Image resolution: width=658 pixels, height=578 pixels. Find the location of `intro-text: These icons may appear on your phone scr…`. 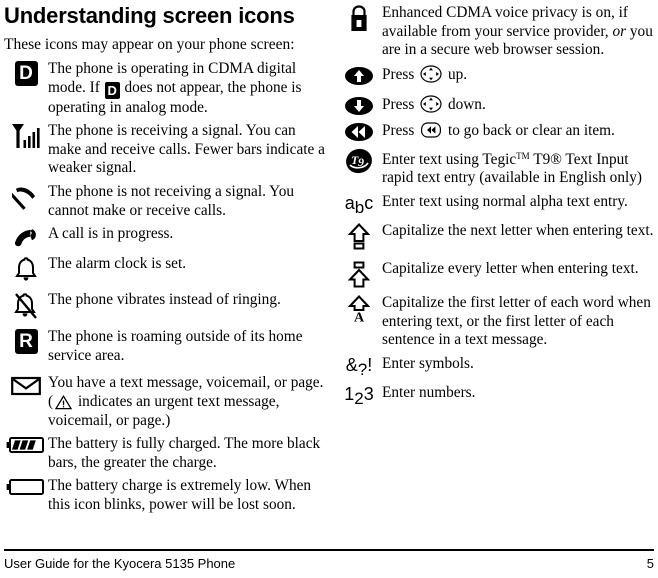

intro-text: These icons may appear on your phone scr… is located at coordinates (149, 44).